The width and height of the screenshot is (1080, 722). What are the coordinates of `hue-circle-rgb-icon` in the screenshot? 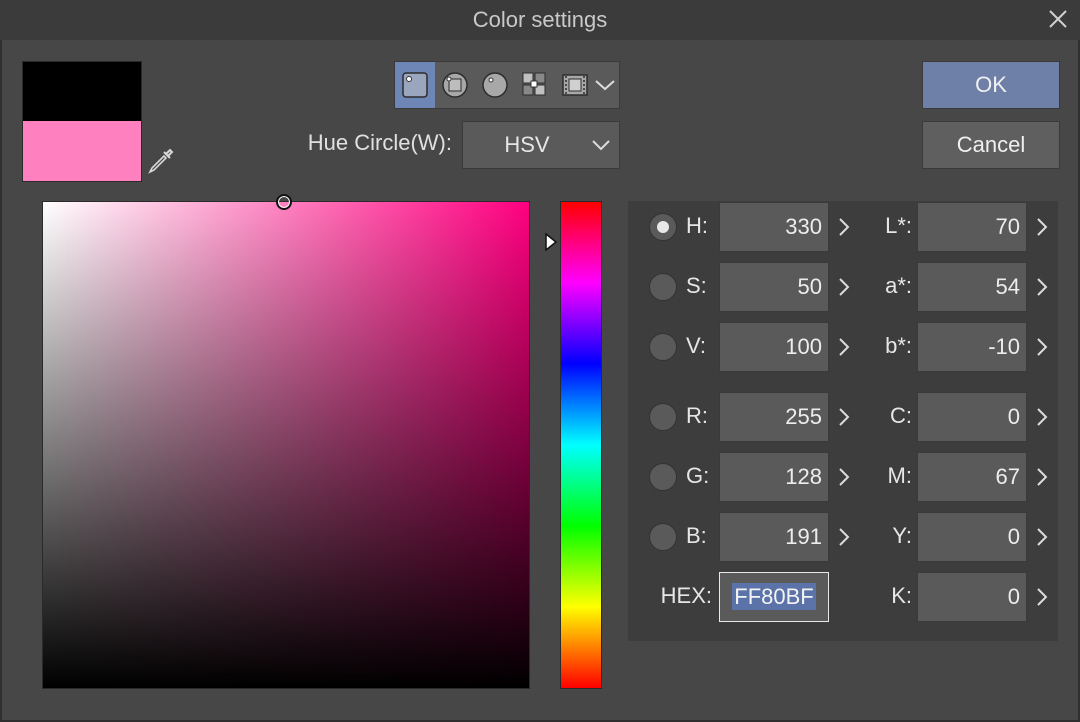 It's located at (455, 85).